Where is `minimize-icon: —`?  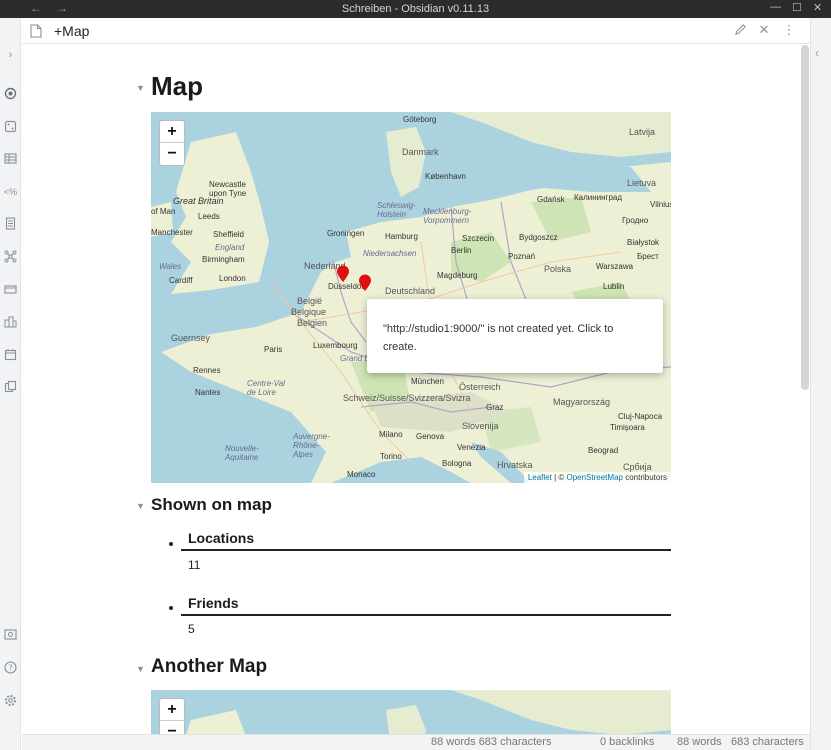
minimize-icon: — is located at coordinates (775, 7).